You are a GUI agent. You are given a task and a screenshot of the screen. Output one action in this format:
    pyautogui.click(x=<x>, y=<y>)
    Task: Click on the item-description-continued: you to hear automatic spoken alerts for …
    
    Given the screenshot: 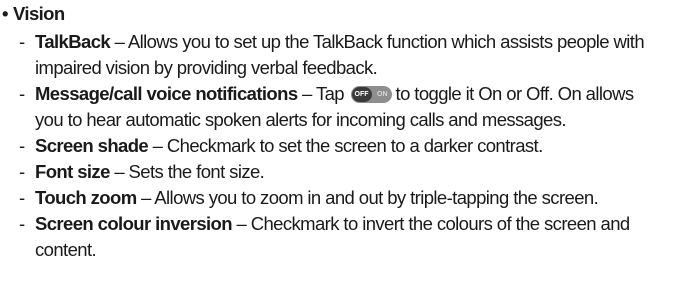 What is the action you would take?
    pyautogui.click(x=301, y=119)
    